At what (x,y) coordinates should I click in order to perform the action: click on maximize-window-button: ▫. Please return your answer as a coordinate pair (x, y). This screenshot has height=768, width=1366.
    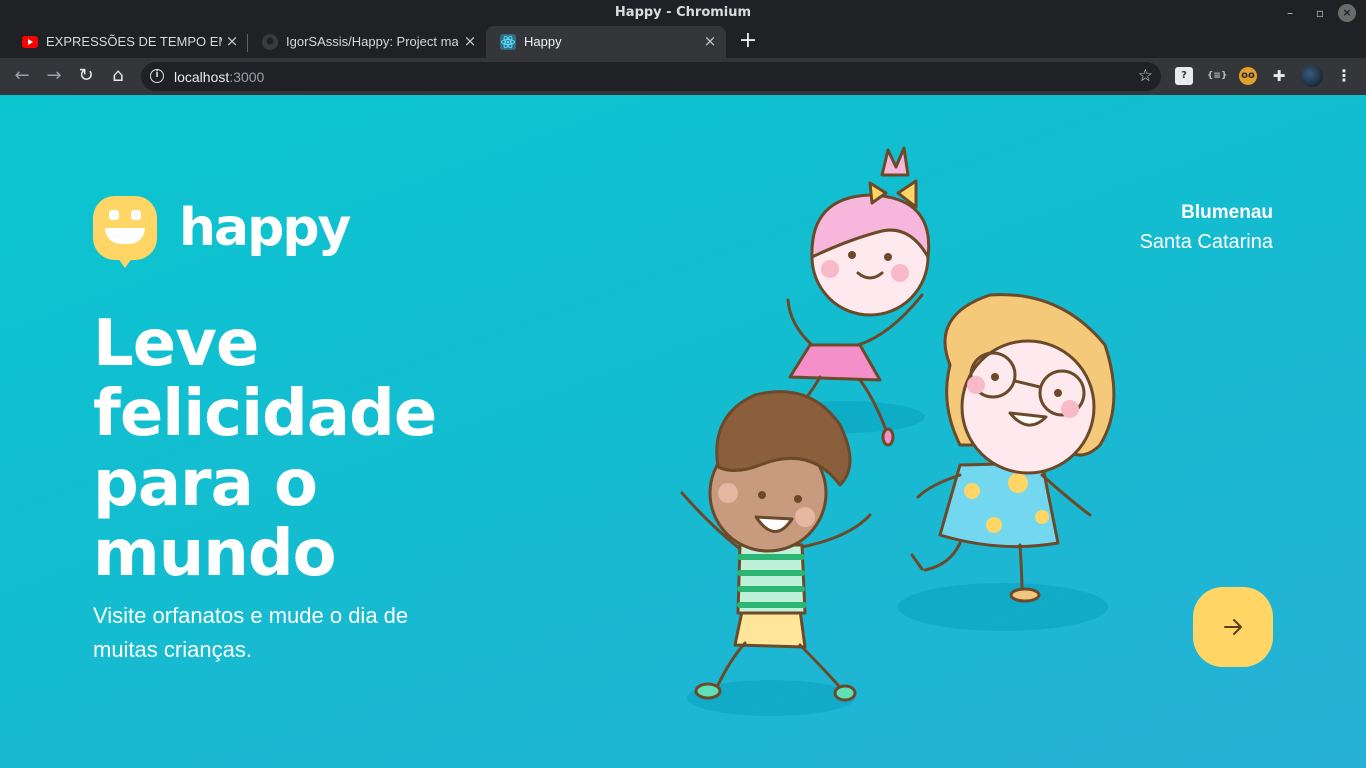
    Looking at the image, I should click on (1320, 13).